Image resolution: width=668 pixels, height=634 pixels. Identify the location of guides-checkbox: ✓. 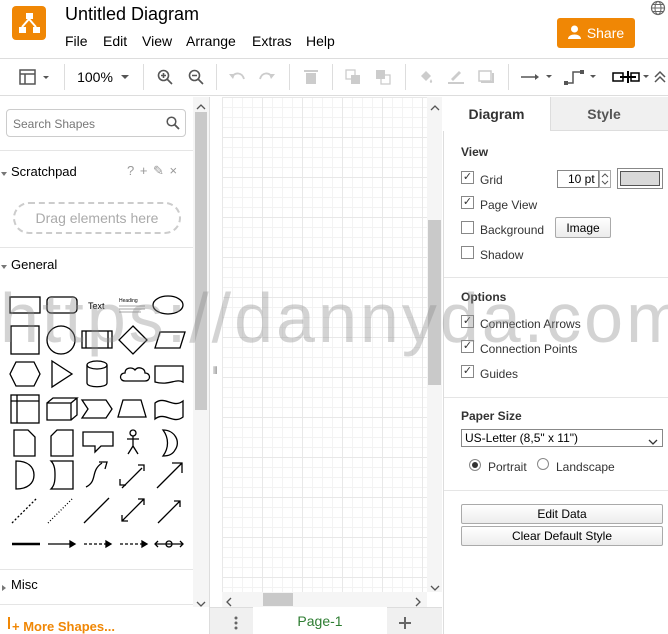
(467, 371).